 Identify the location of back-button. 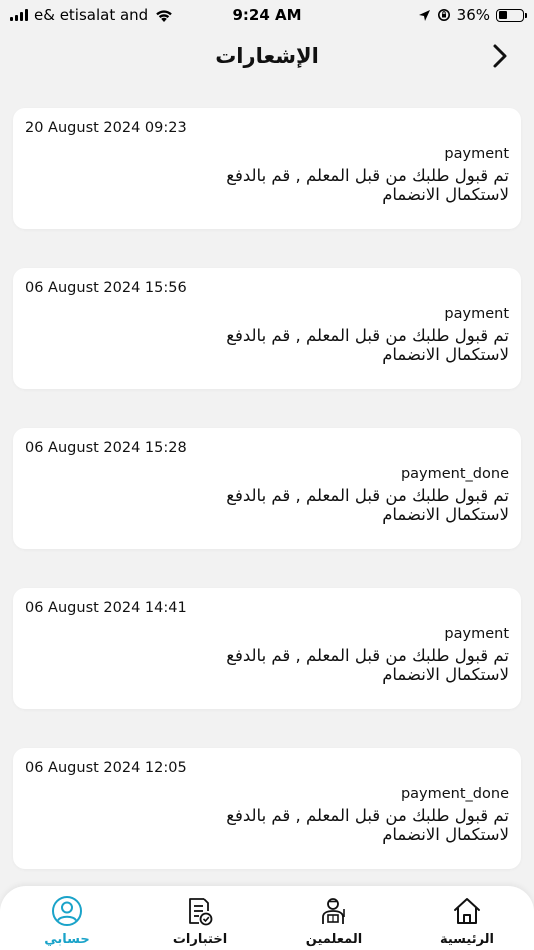
(500, 56).